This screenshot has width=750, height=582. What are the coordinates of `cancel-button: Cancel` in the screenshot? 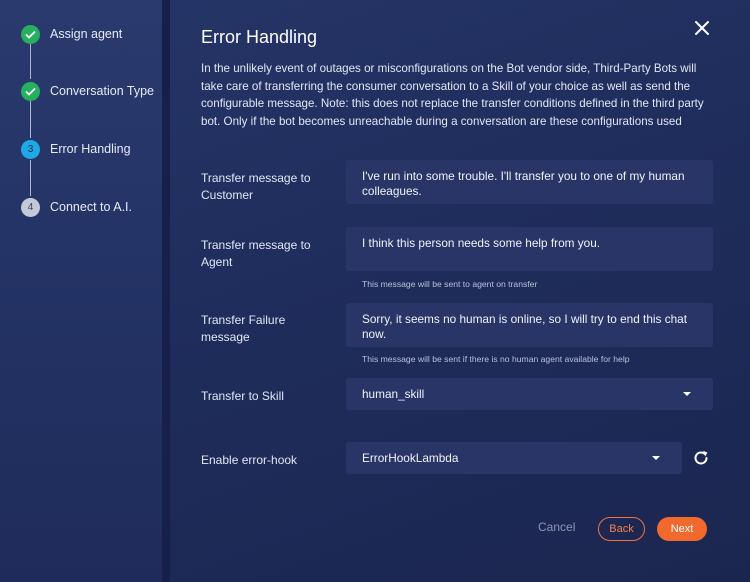 It's located at (556, 527).